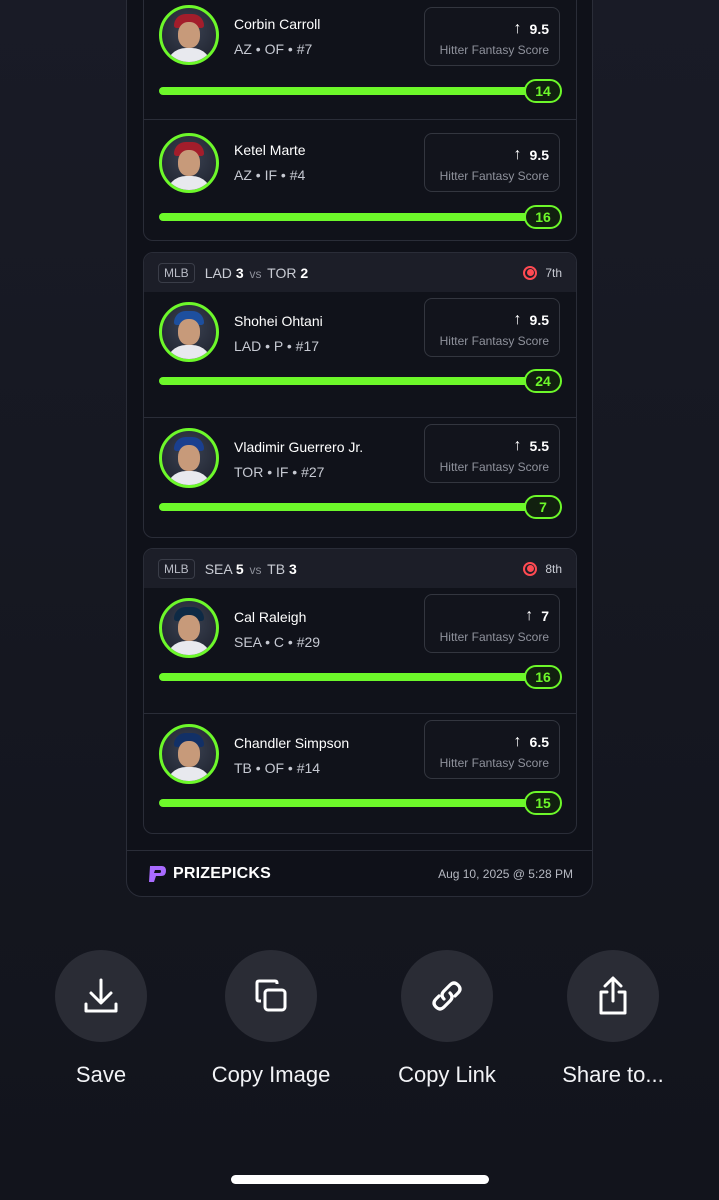 This screenshot has height=1200, width=719. What do you see at coordinates (545, 616) in the screenshot?
I see `score-value: 7` at bounding box center [545, 616].